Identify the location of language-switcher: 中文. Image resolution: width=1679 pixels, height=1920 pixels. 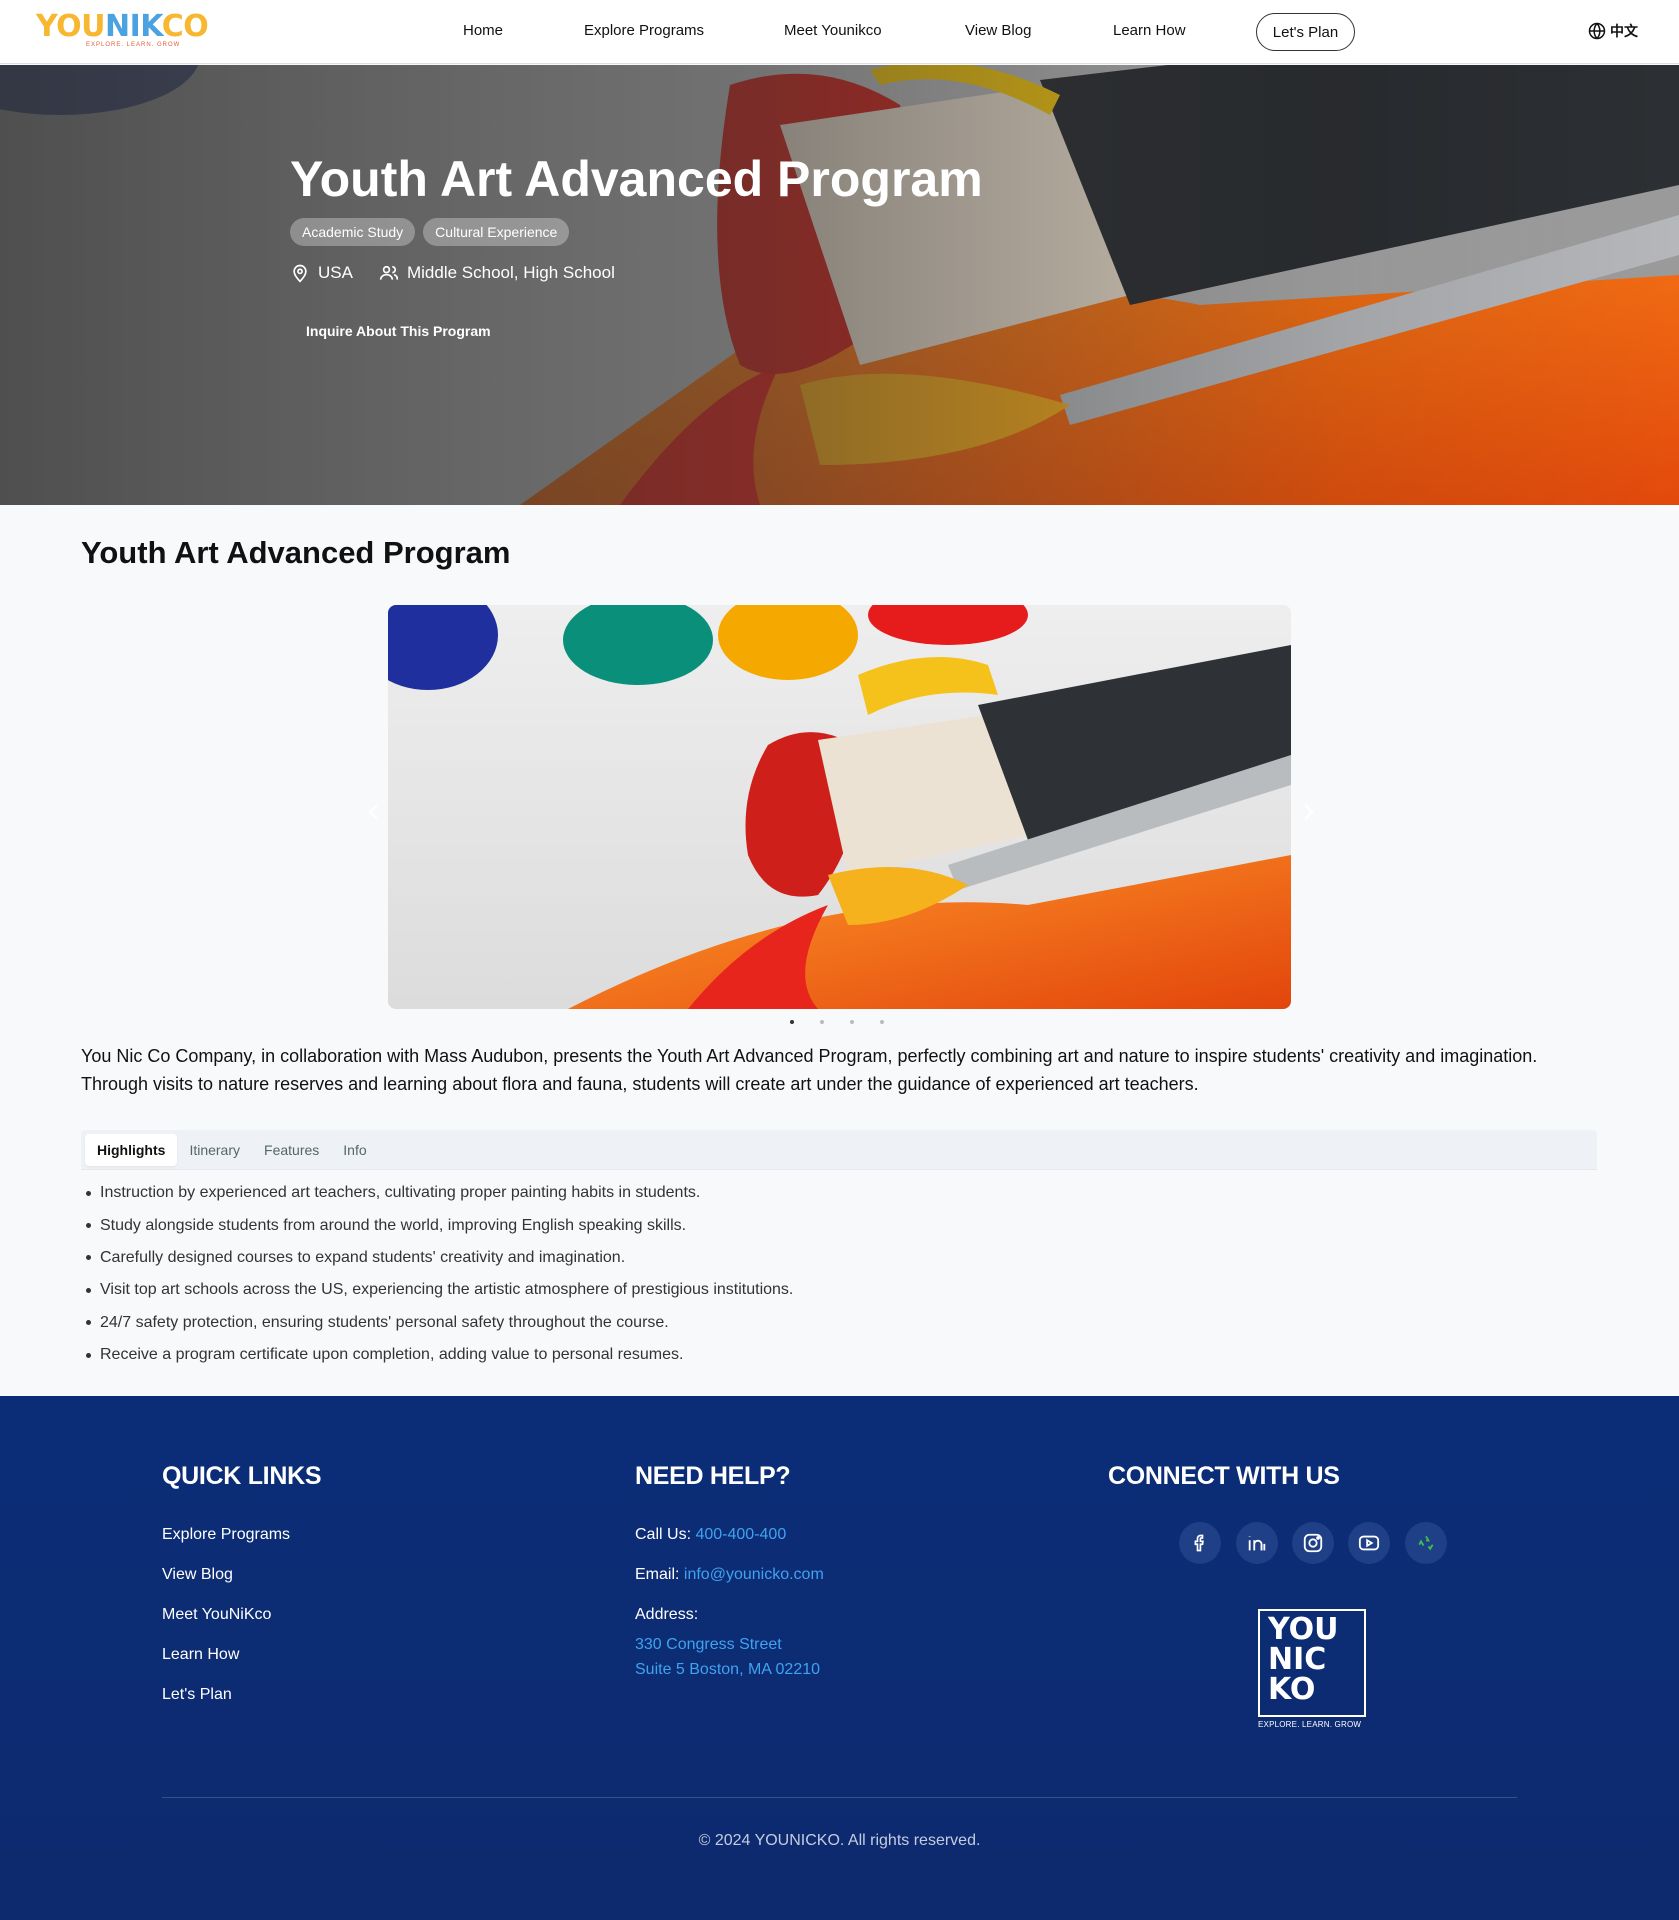
(1613, 31).